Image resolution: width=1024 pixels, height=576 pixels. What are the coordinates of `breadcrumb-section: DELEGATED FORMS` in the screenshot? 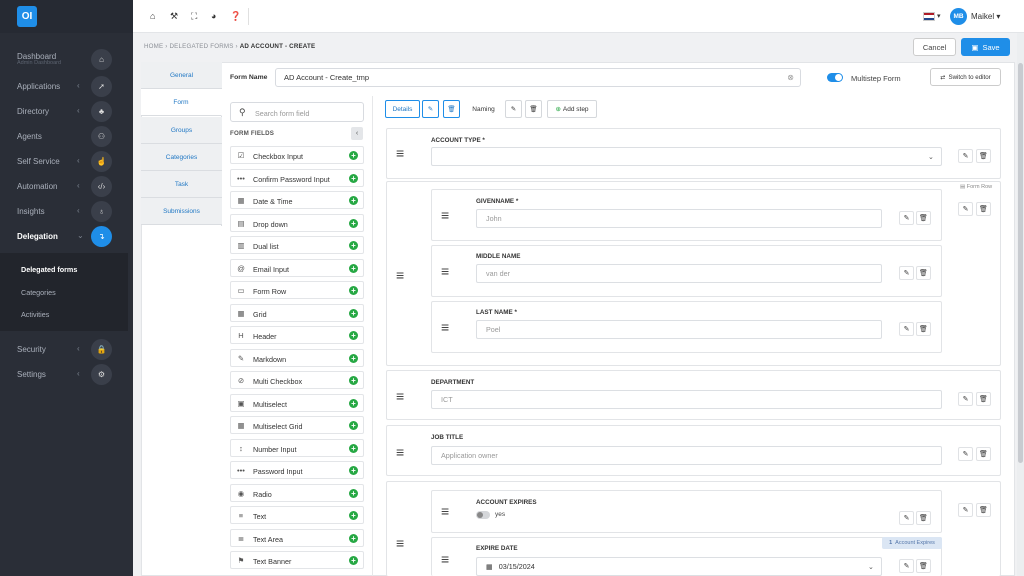 It's located at (201, 46).